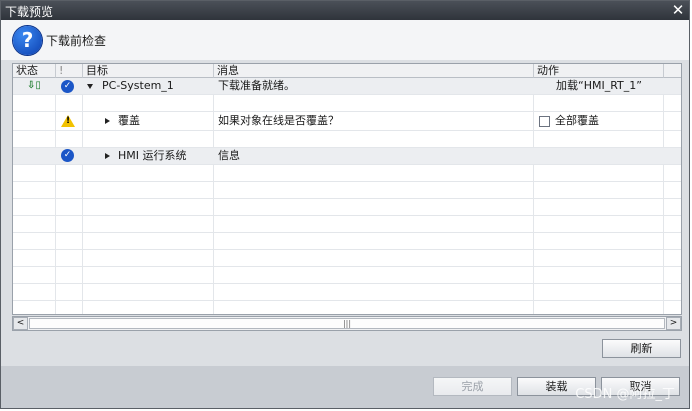 Image resolution: width=692 pixels, height=411 pixels. What do you see at coordinates (76, 41) in the screenshot?
I see `header-title: 下载前检查` at bounding box center [76, 41].